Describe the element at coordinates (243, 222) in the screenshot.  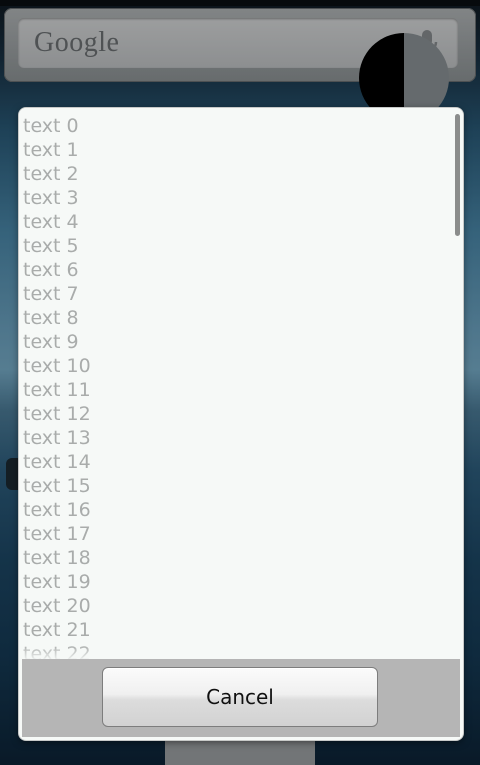
I see `list-item: text 4` at that location.